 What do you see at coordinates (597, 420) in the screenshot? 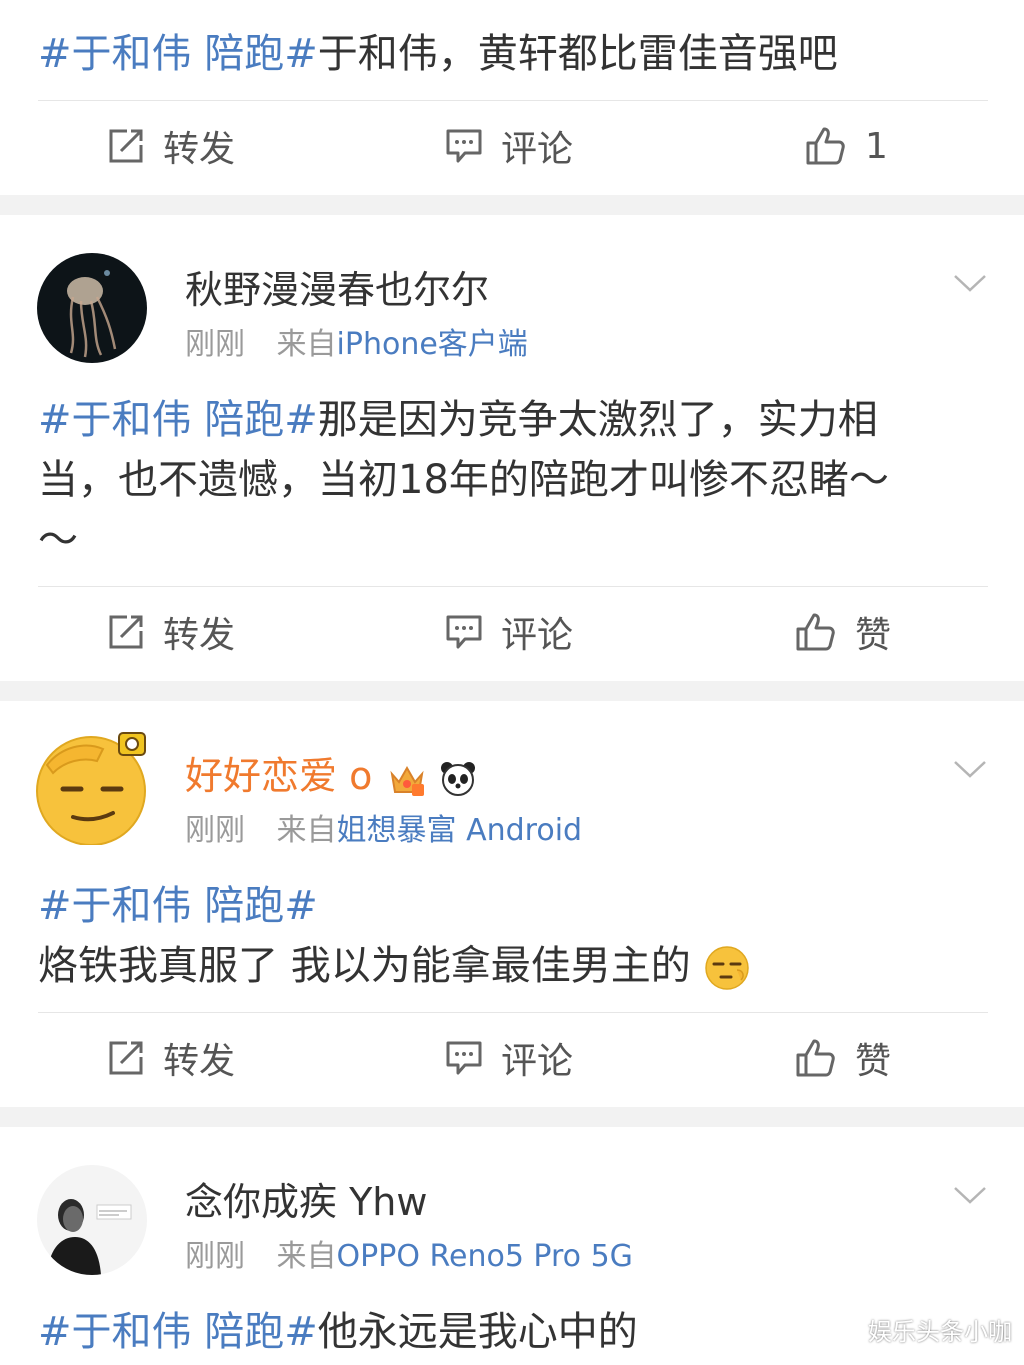
I see `post-text: 那是因为竞争太激烈了，实力相` at bounding box center [597, 420].